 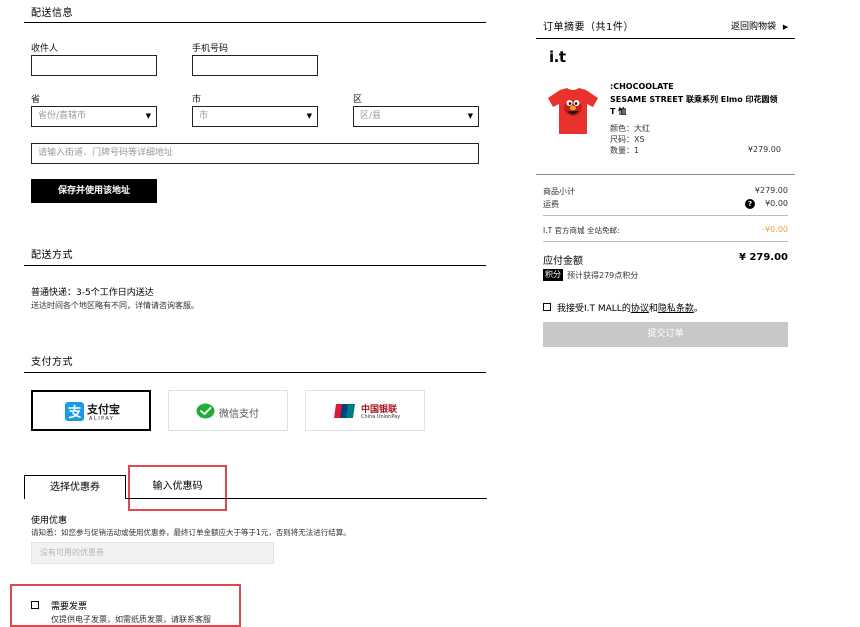 I want to click on invoice-label: 需要发票, so click(x=69, y=607).